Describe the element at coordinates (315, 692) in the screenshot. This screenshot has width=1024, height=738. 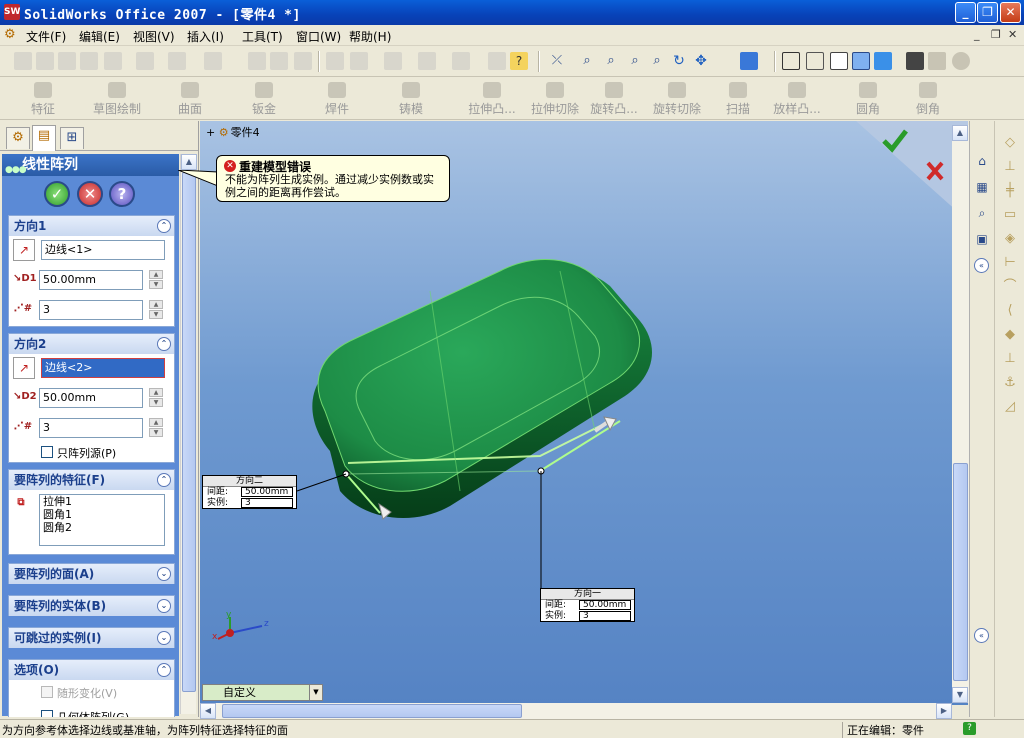
I see `dropdown-arrow-icon: ▼` at that location.